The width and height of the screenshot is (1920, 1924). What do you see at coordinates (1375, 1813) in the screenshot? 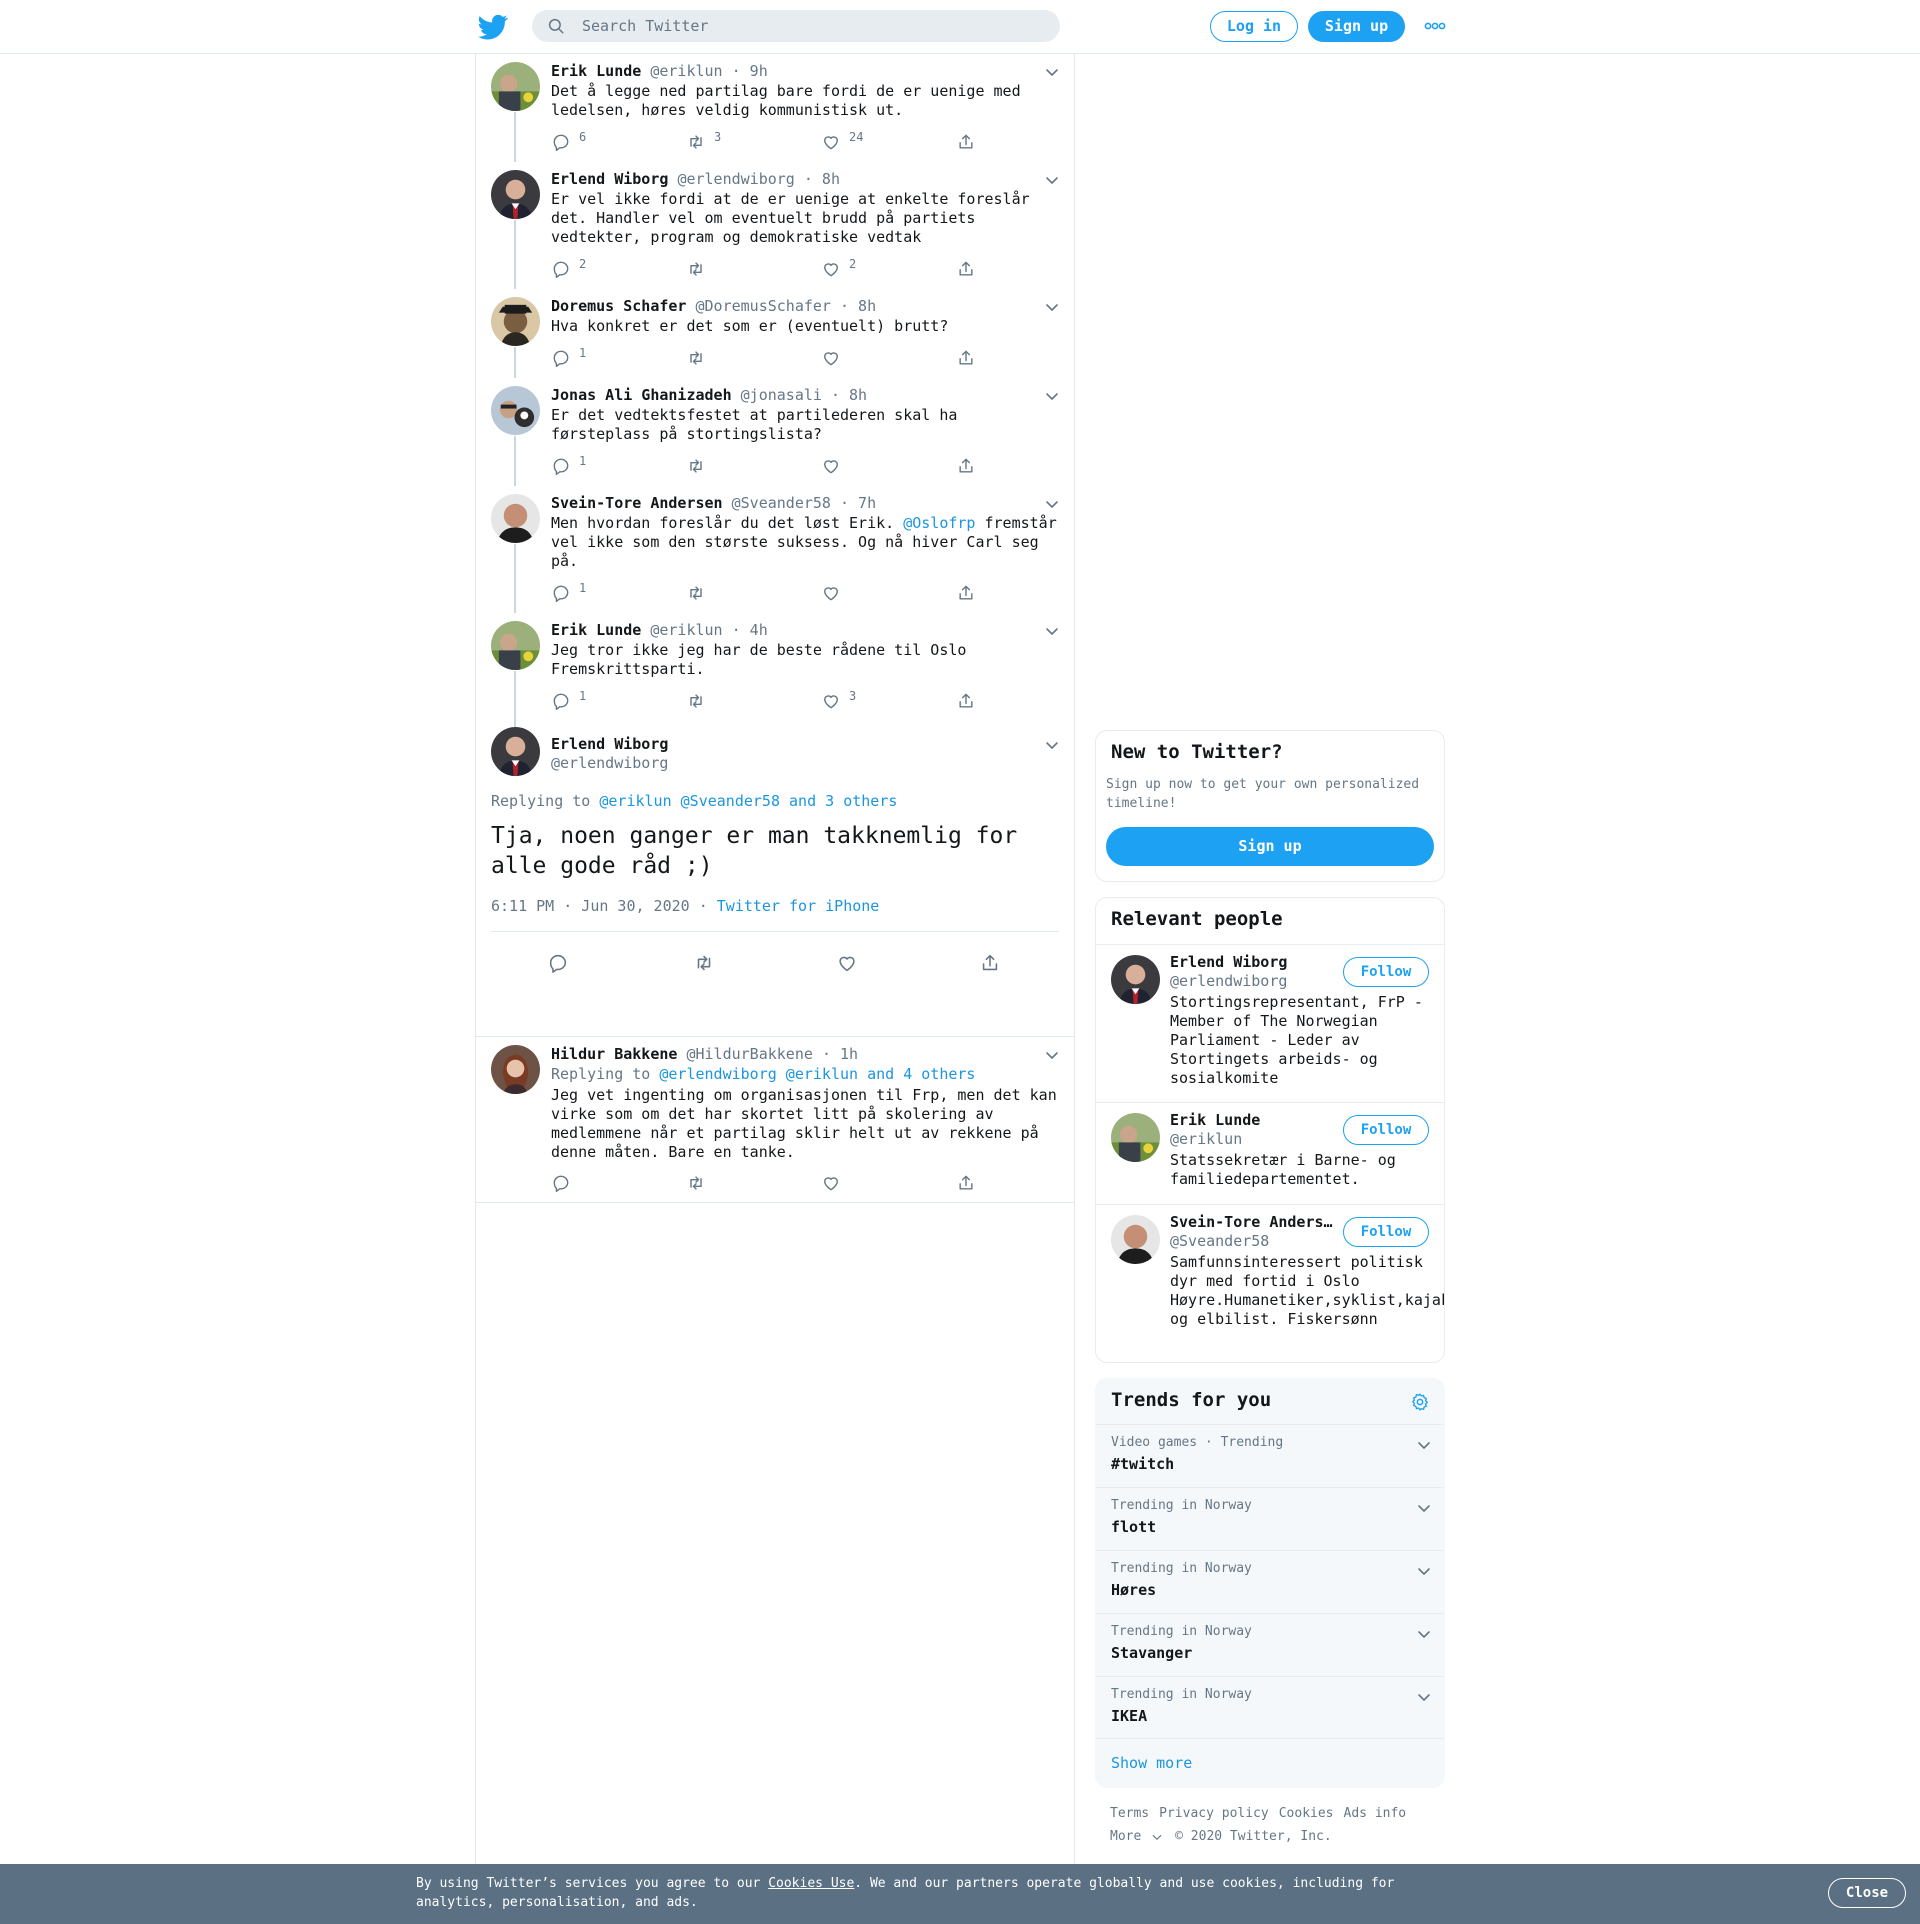
I see `footer-link-ads-info: Ads info` at bounding box center [1375, 1813].